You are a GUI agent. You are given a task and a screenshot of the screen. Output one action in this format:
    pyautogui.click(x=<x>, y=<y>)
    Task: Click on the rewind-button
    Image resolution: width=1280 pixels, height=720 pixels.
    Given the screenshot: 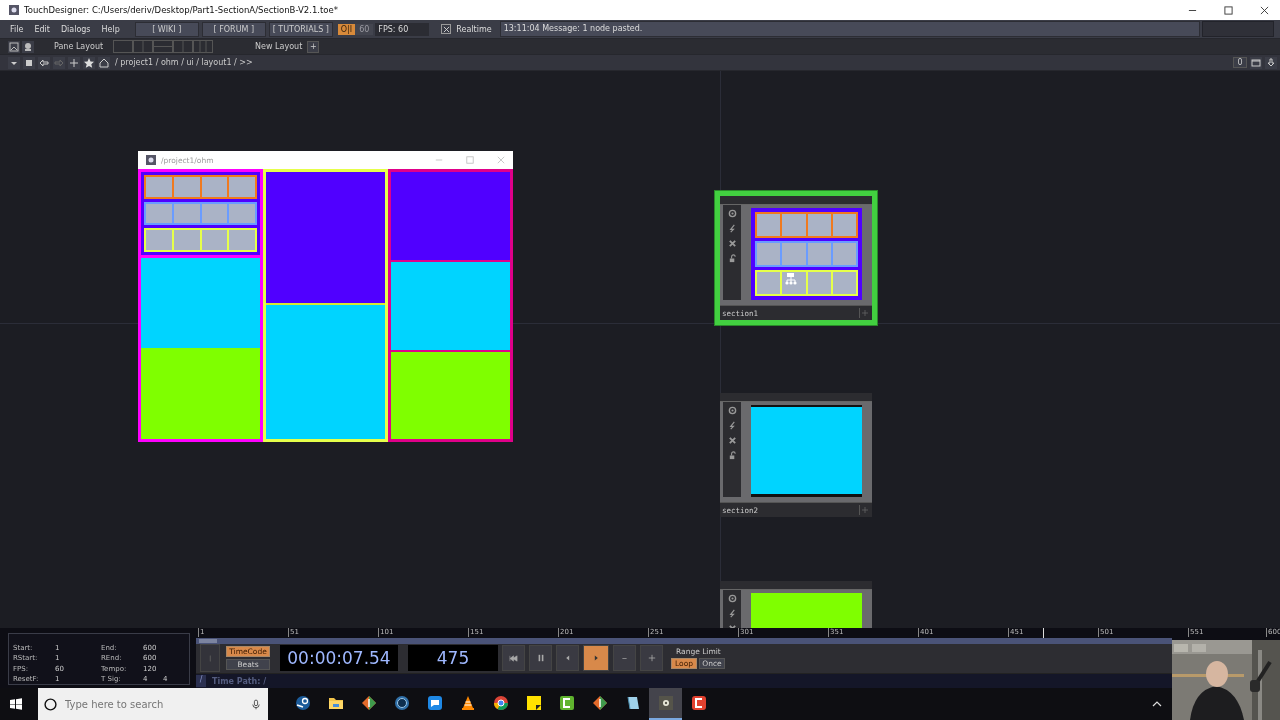 What is the action you would take?
    pyautogui.click(x=513, y=658)
    